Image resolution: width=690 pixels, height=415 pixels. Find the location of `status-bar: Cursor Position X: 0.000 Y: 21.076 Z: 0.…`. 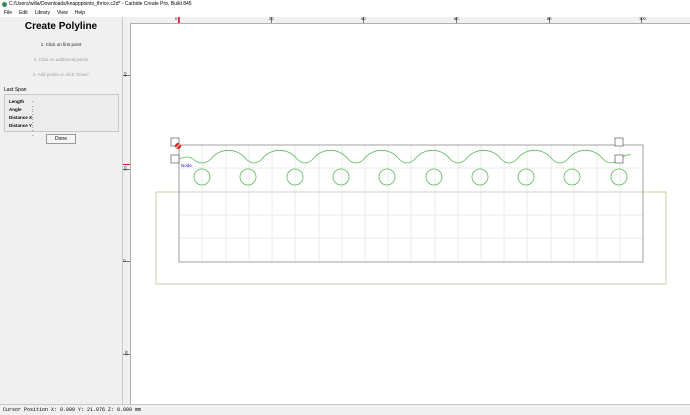

status-bar: Cursor Position X: 0.000 Y: 21.076 Z: 0.… is located at coordinates (345, 409).